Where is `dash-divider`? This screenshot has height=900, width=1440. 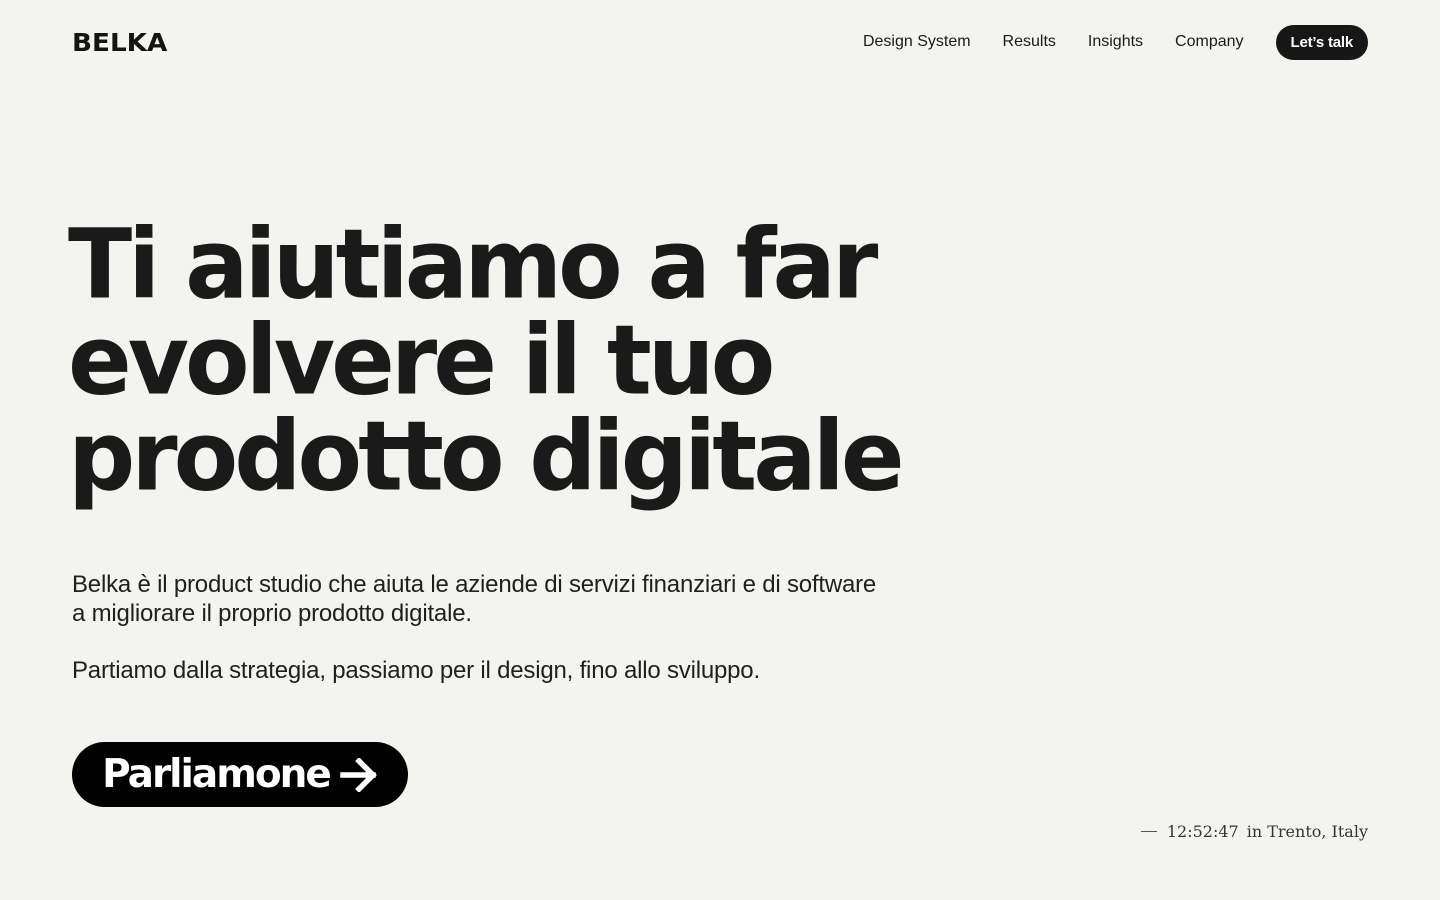
dash-divider is located at coordinates (1148, 831).